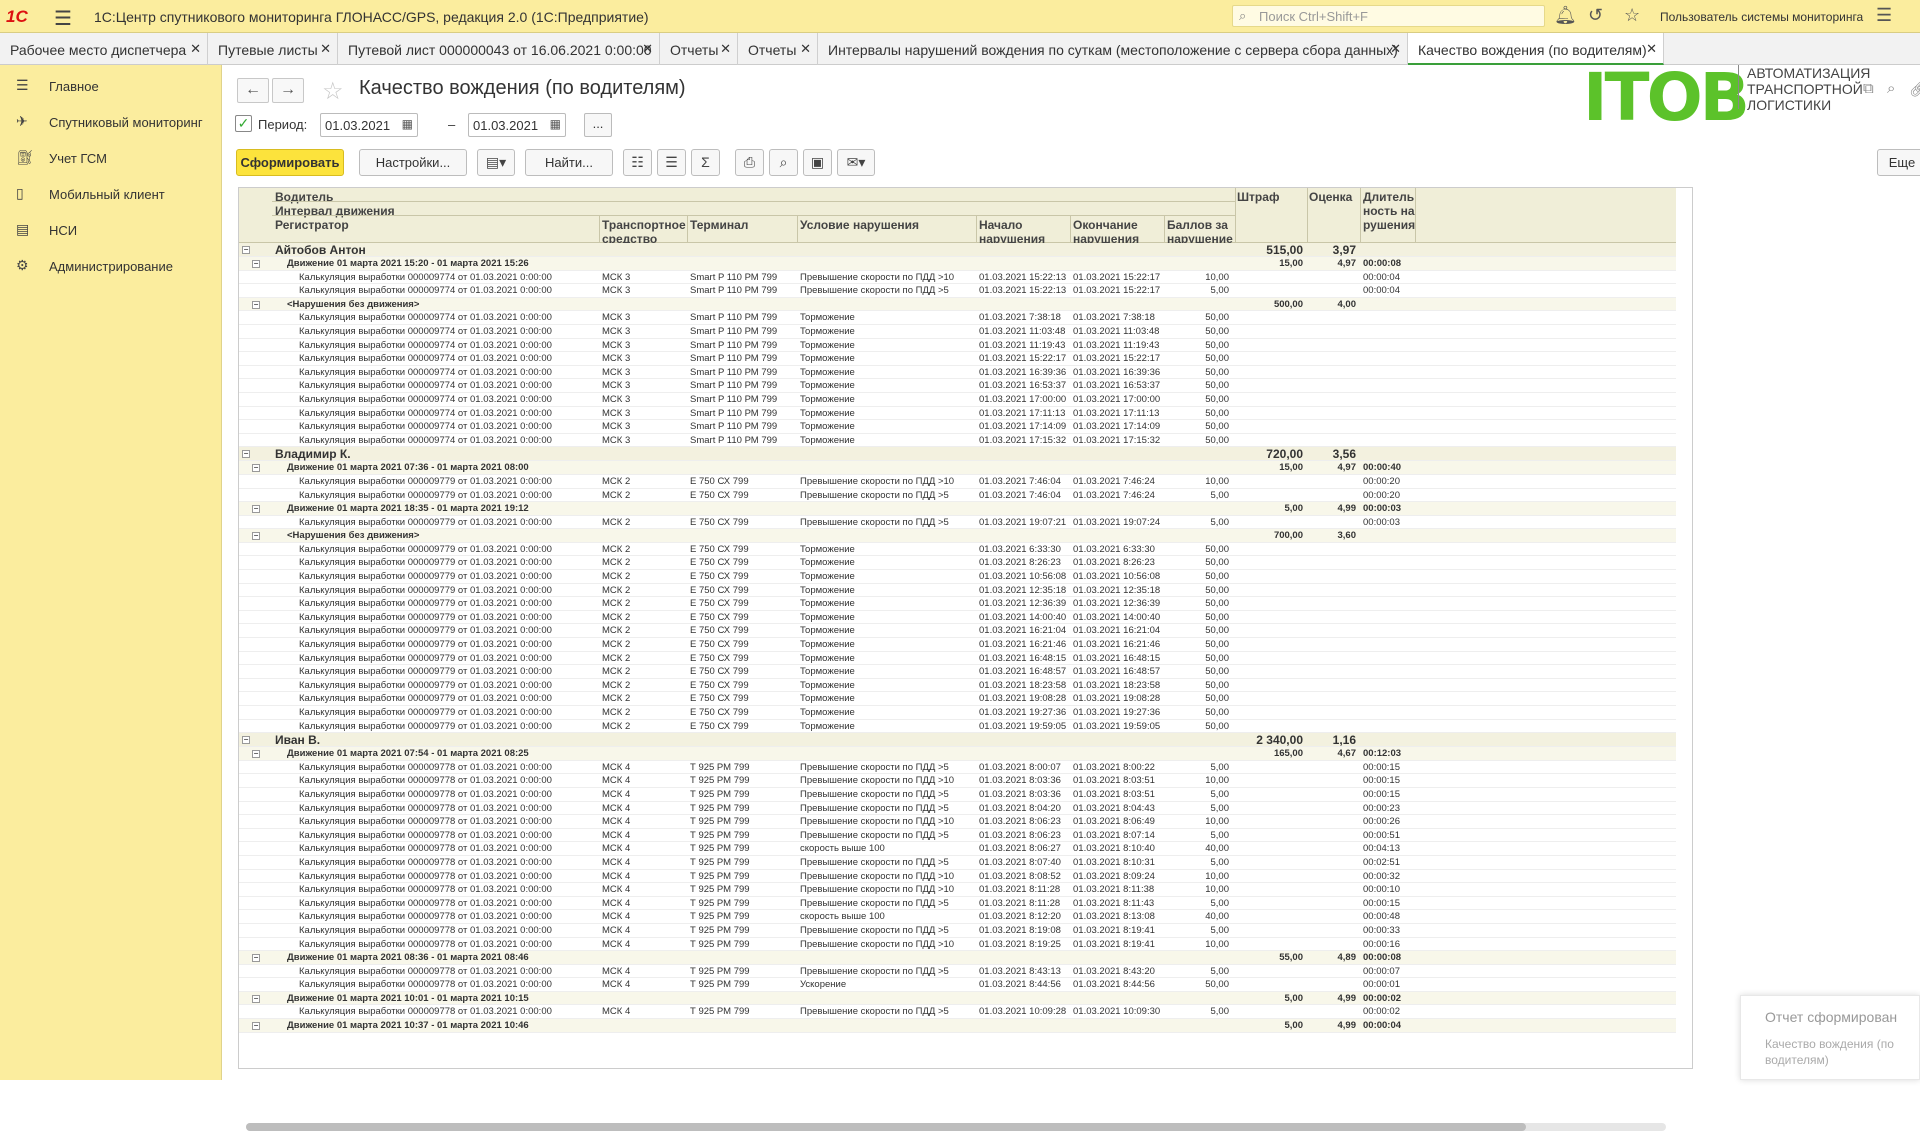  Describe the element at coordinates (333, 91) in the screenshot. I see `favorite-star-icon: ☆` at that location.